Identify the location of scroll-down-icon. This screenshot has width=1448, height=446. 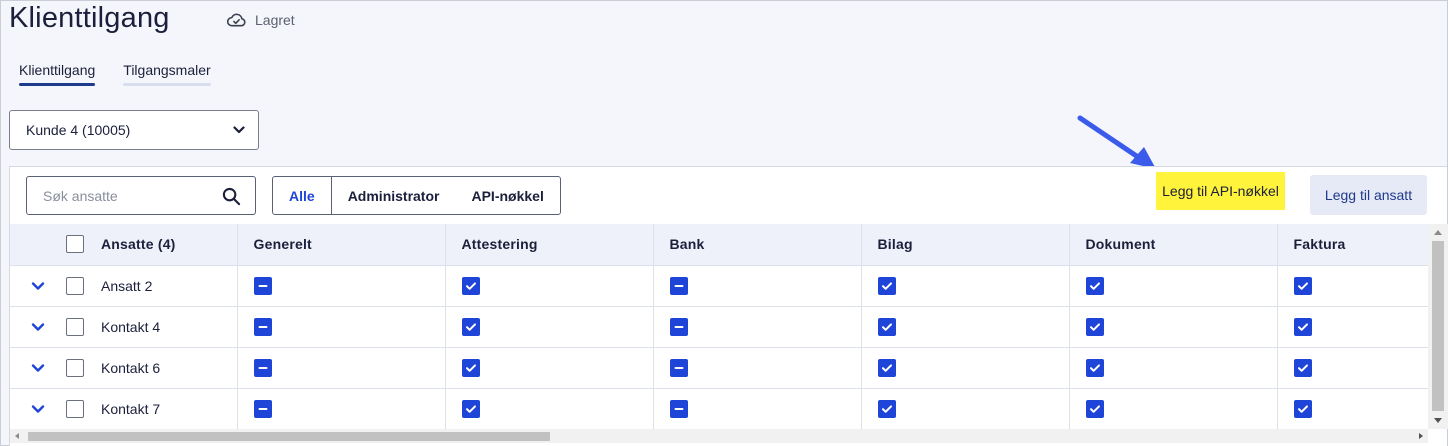
(1438, 420).